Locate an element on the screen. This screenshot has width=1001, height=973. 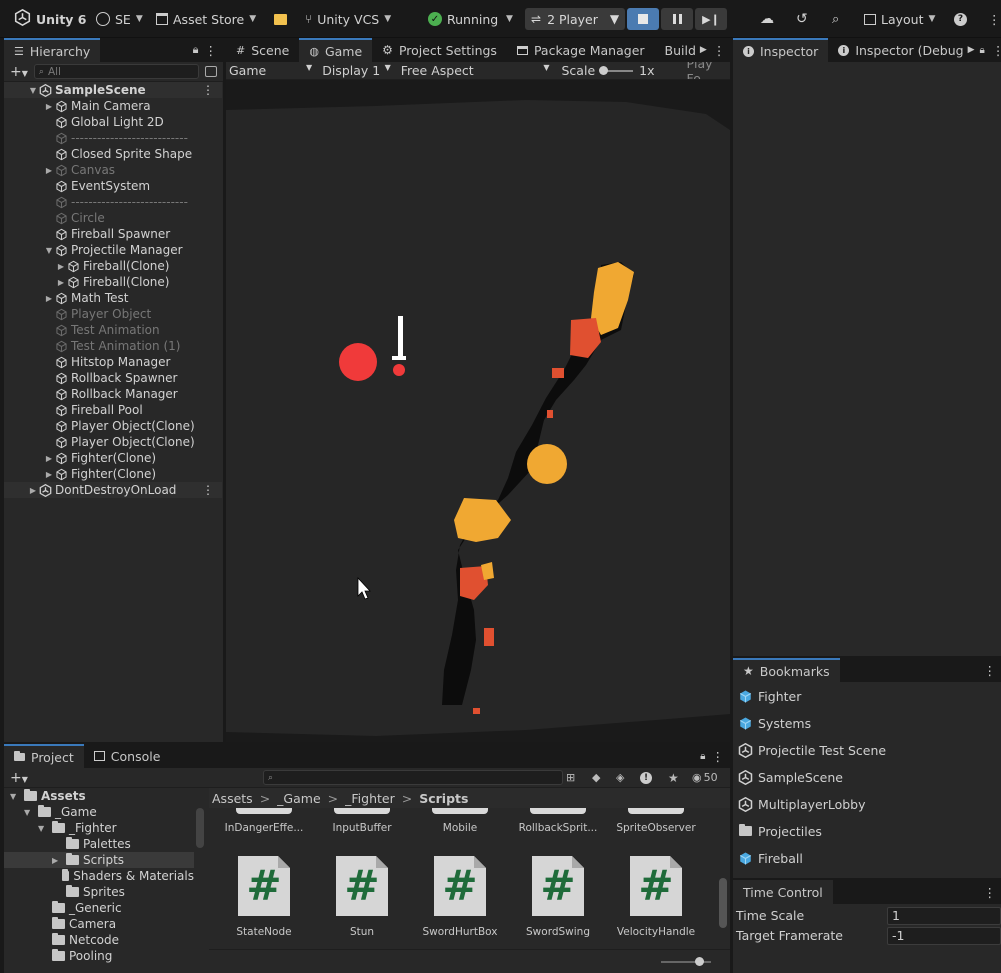
center-menu-button: ⋮ is located at coordinates (719, 50).